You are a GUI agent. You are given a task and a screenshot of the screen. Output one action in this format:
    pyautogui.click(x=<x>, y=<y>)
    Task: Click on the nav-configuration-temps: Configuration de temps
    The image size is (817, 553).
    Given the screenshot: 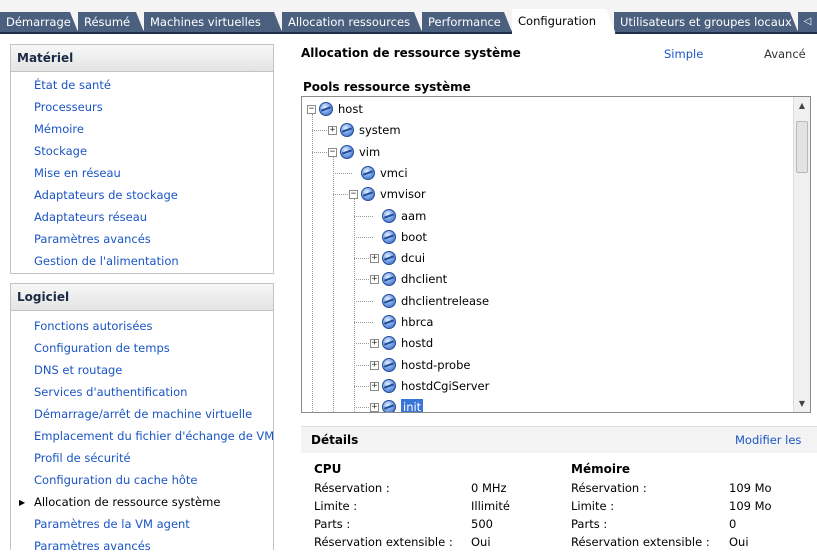 What is the action you would take?
    pyautogui.click(x=102, y=348)
    